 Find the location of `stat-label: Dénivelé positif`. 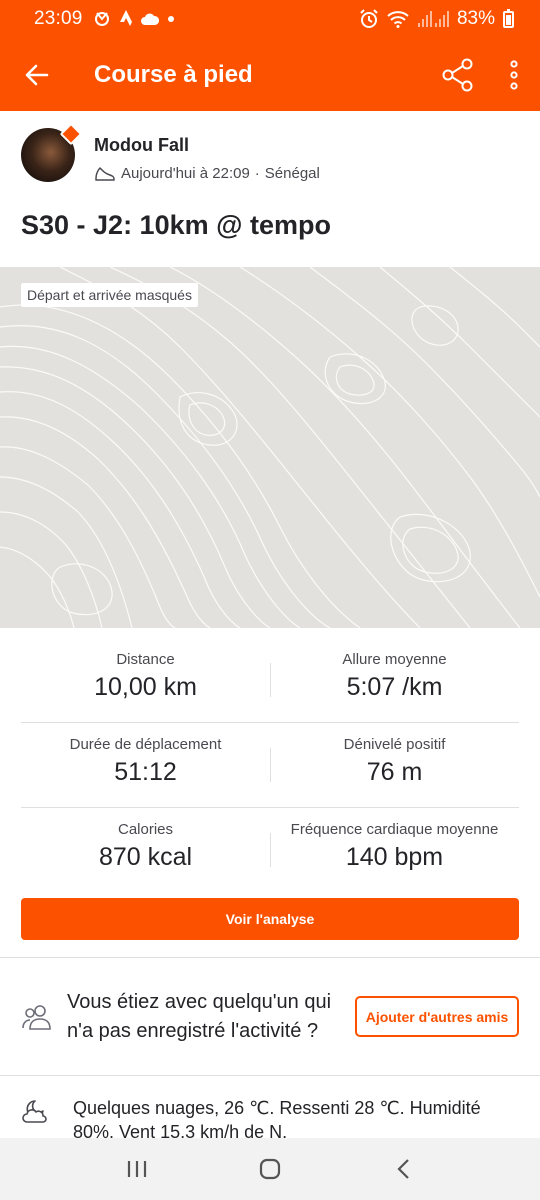

stat-label: Dénivelé positif is located at coordinates (394, 744).